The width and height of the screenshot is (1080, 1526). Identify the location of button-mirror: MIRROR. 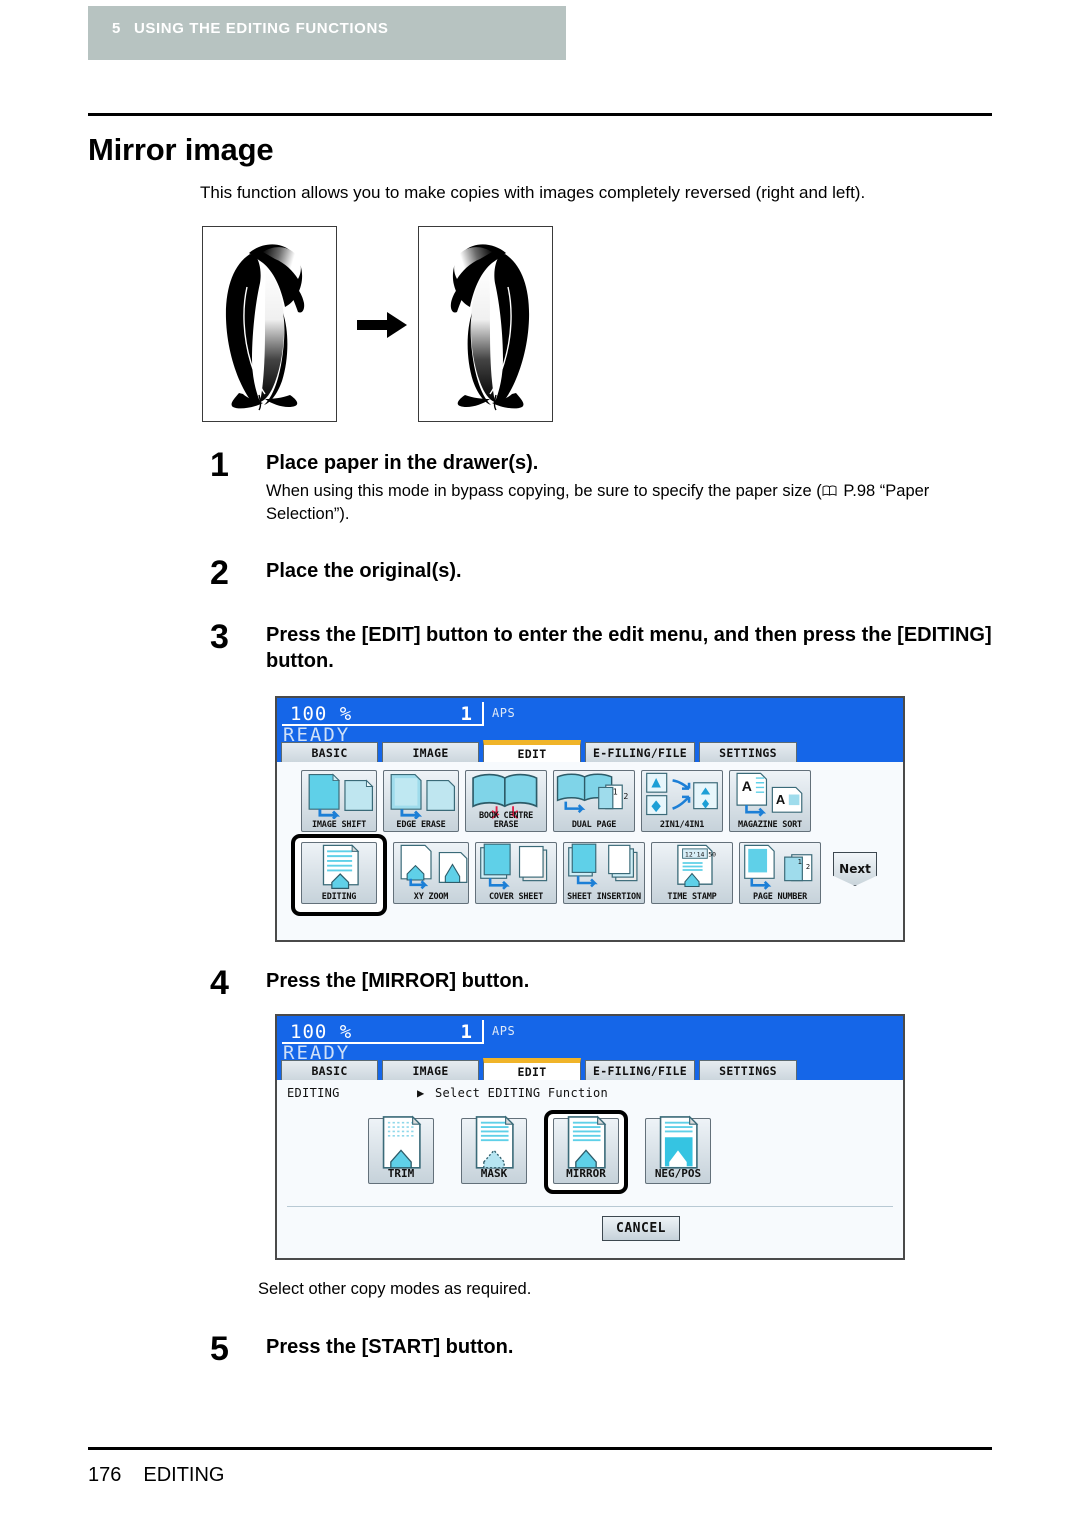
(586, 1149).